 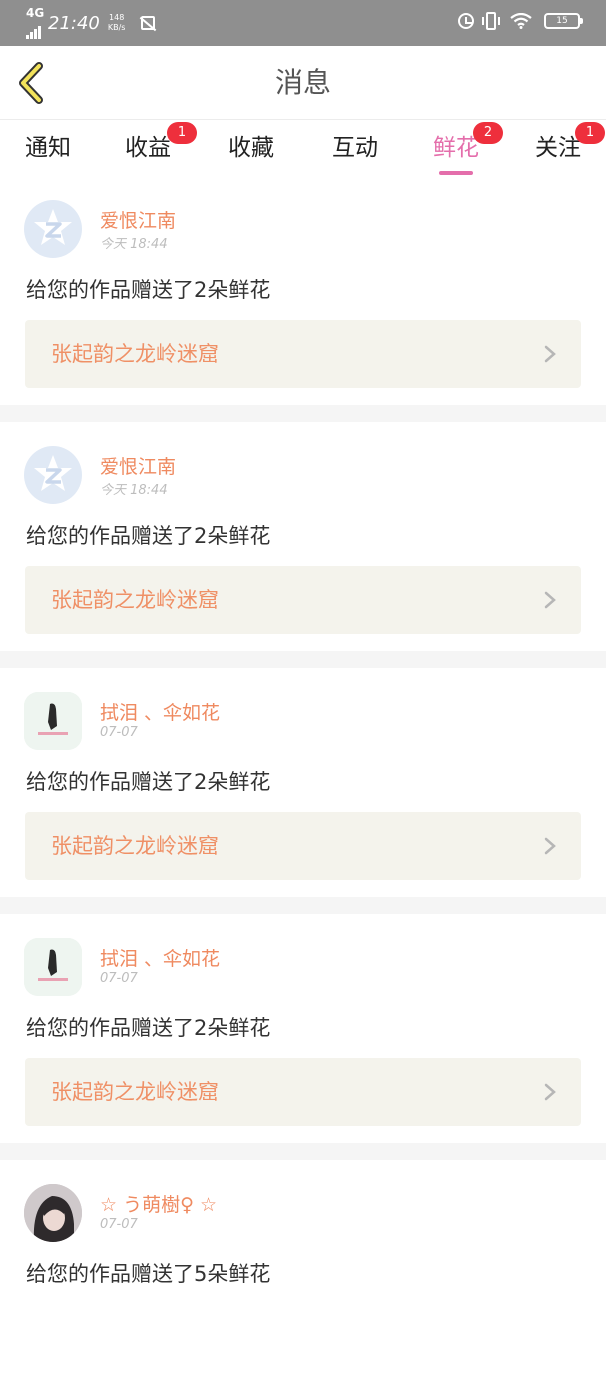 I want to click on page-title: 消息, so click(x=302, y=82).